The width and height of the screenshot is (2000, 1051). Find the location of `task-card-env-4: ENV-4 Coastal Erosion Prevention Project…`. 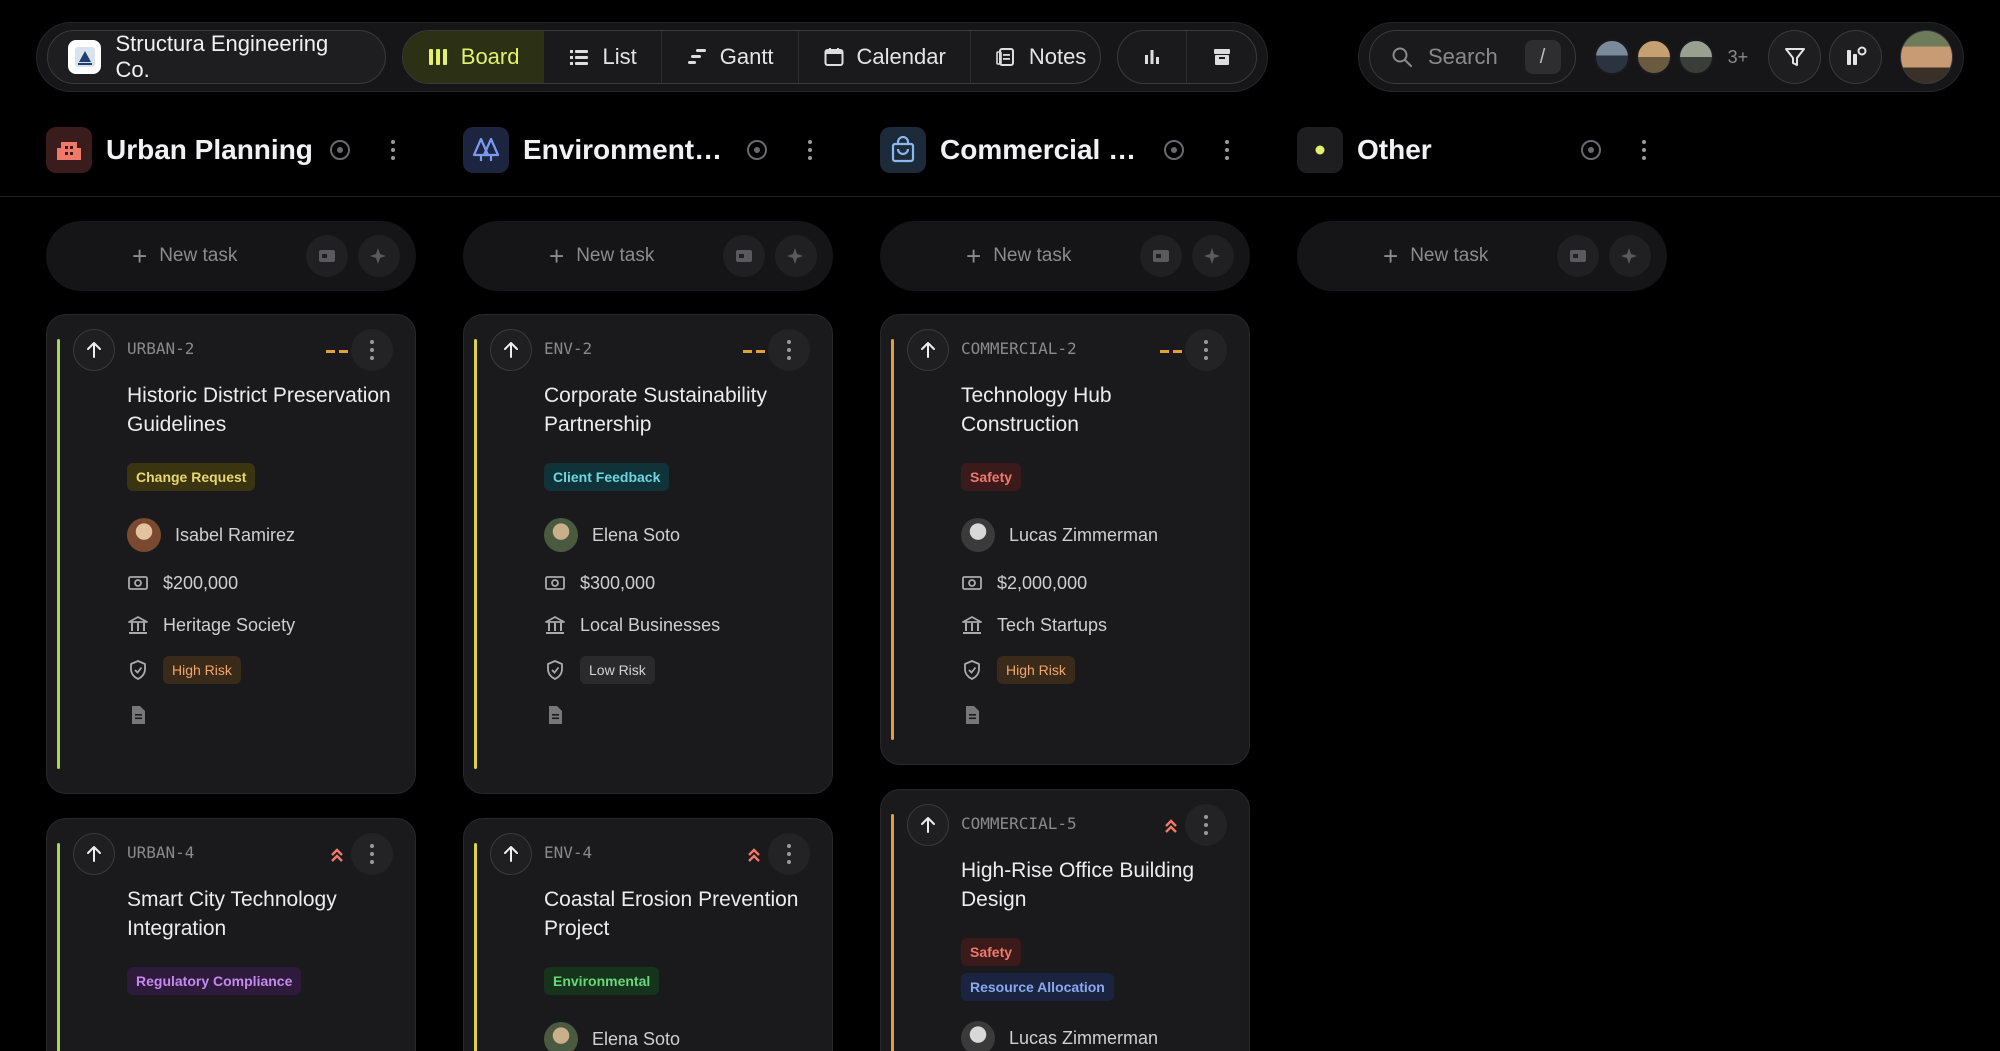

task-card-env-4: ENV-4 Coastal Erosion Prevention Project… is located at coordinates (648, 934).